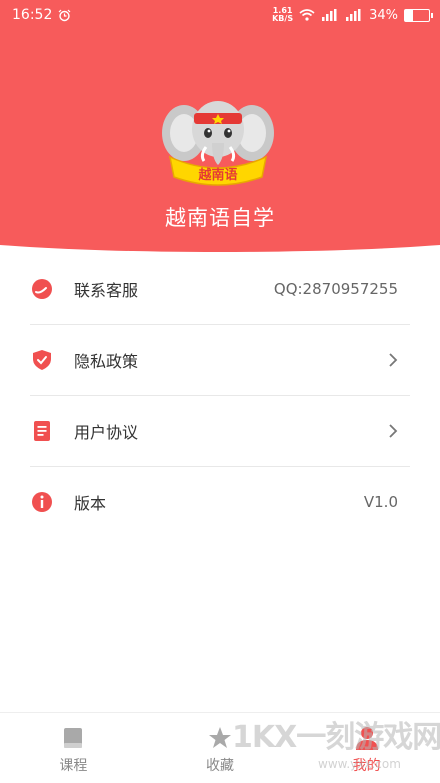 This screenshot has width=440, height=783. Describe the element at coordinates (220, 360) in the screenshot. I see `privacy-policy-row: 隐私政策` at that location.